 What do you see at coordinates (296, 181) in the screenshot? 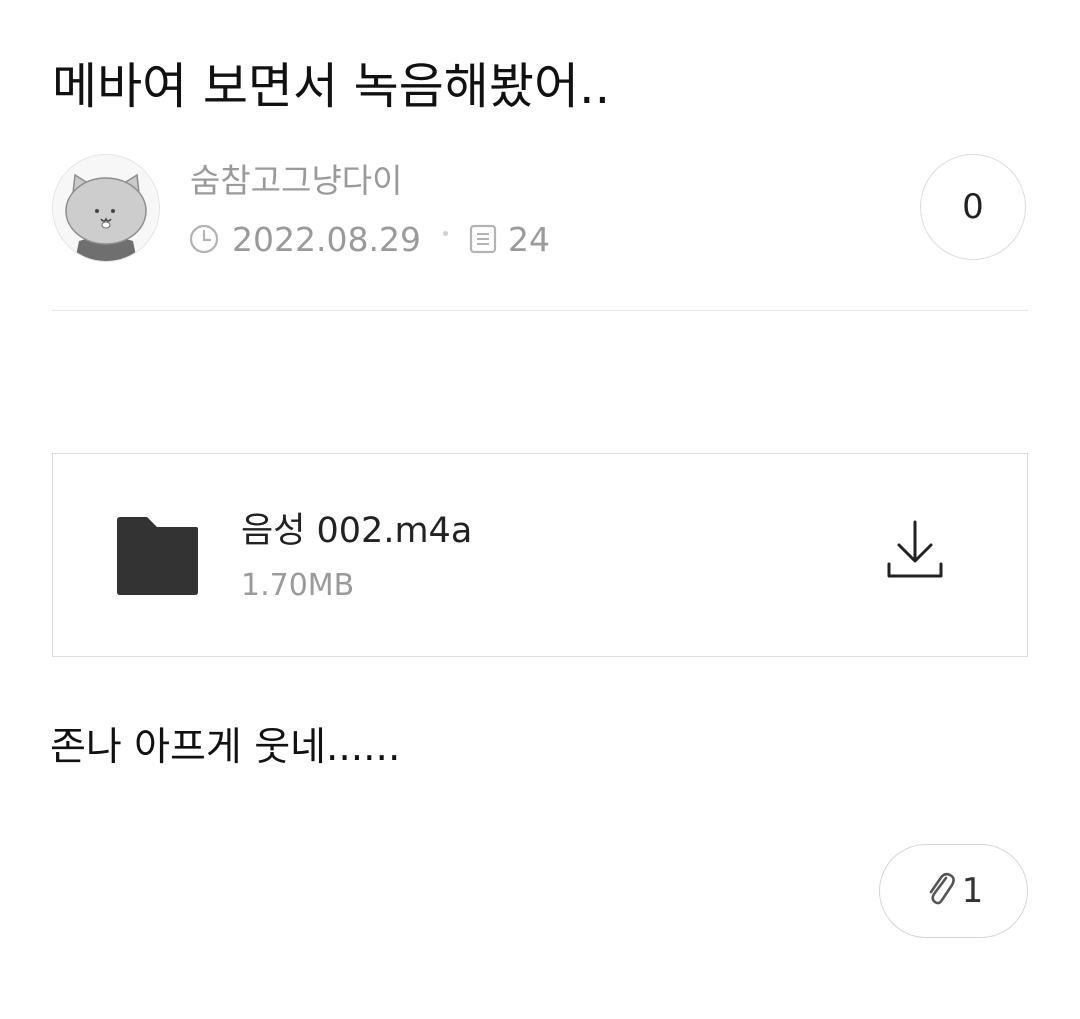
I see `author-name: 숨참고그냥다이` at bounding box center [296, 181].